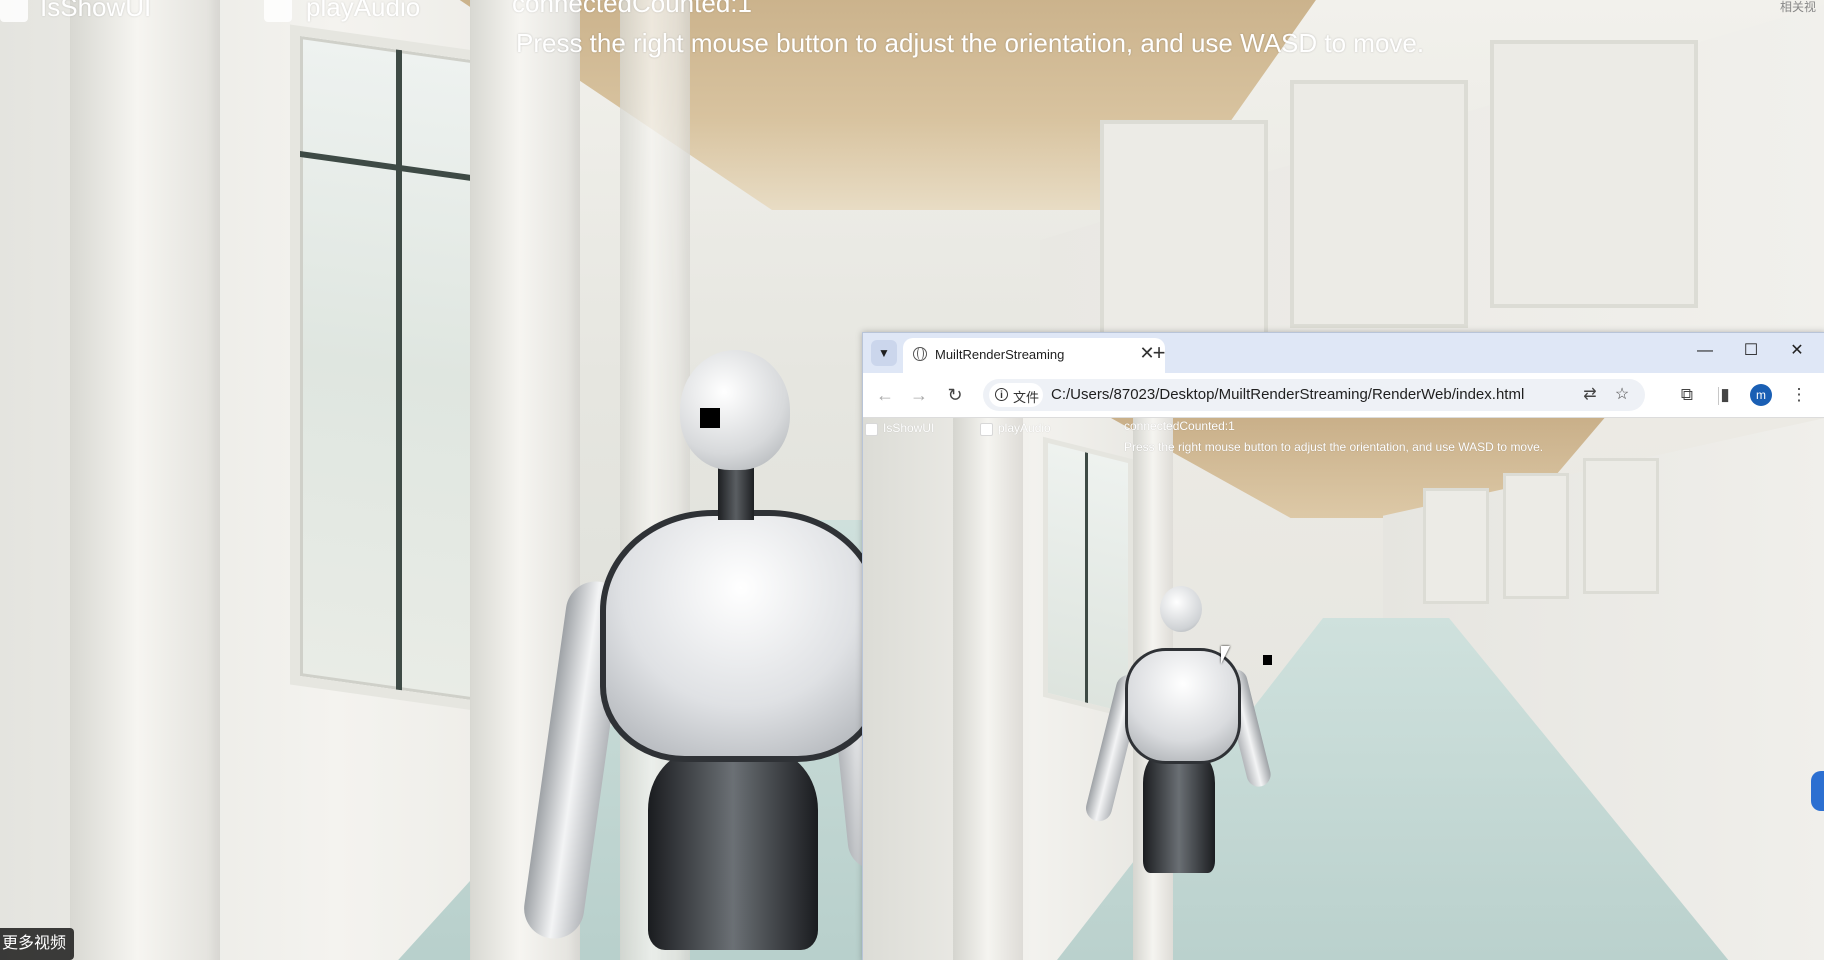 Image resolution: width=1824 pixels, height=960 pixels. What do you see at coordinates (885, 395) in the screenshot?
I see `back-button: ←` at bounding box center [885, 395].